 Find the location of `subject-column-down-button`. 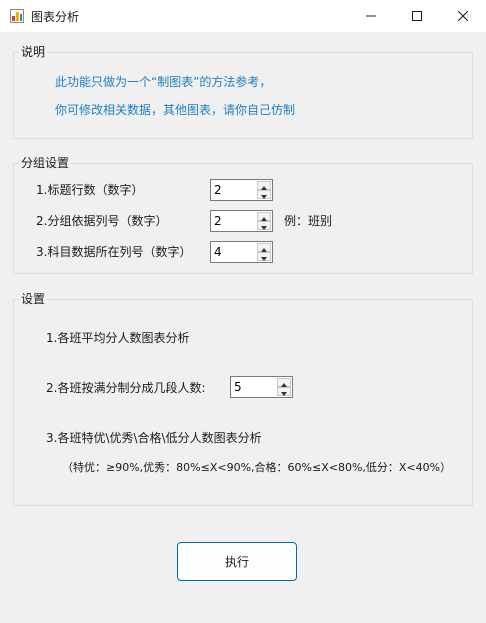

subject-column-down-button is located at coordinates (264, 256).